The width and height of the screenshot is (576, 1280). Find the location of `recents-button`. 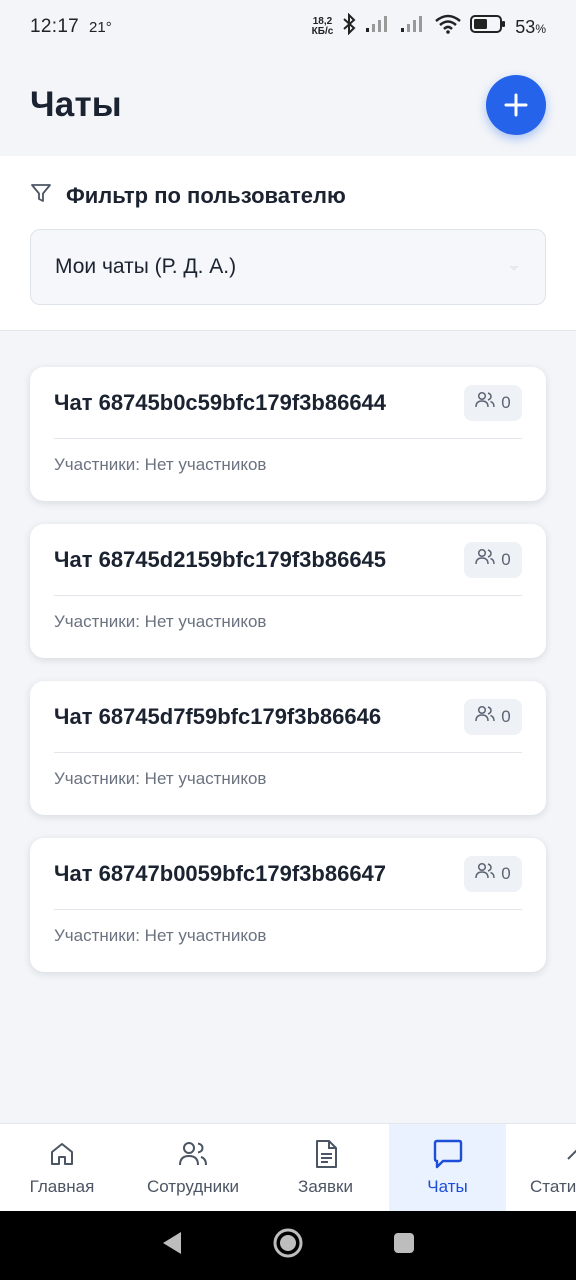

recents-button is located at coordinates (404, 1245).